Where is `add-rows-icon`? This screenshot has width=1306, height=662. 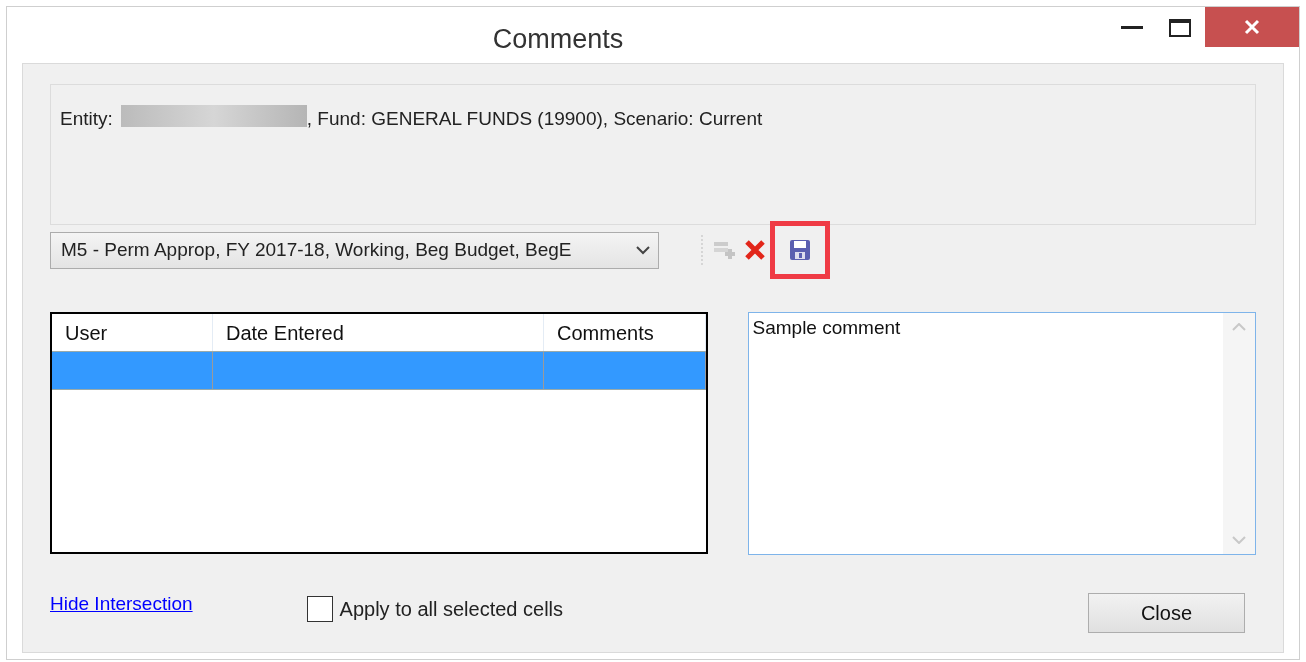
add-rows-icon is located at coordinates (725, 250).